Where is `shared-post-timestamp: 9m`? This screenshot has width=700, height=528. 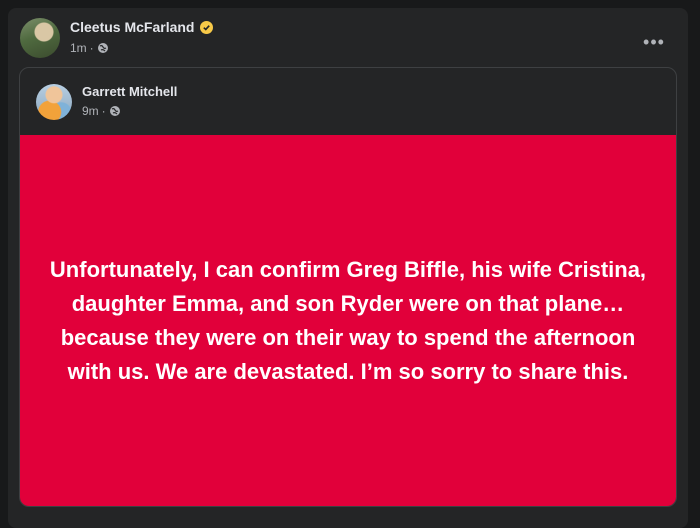 shared-post-timestamp: 9m is located at coordinates (90, 111).